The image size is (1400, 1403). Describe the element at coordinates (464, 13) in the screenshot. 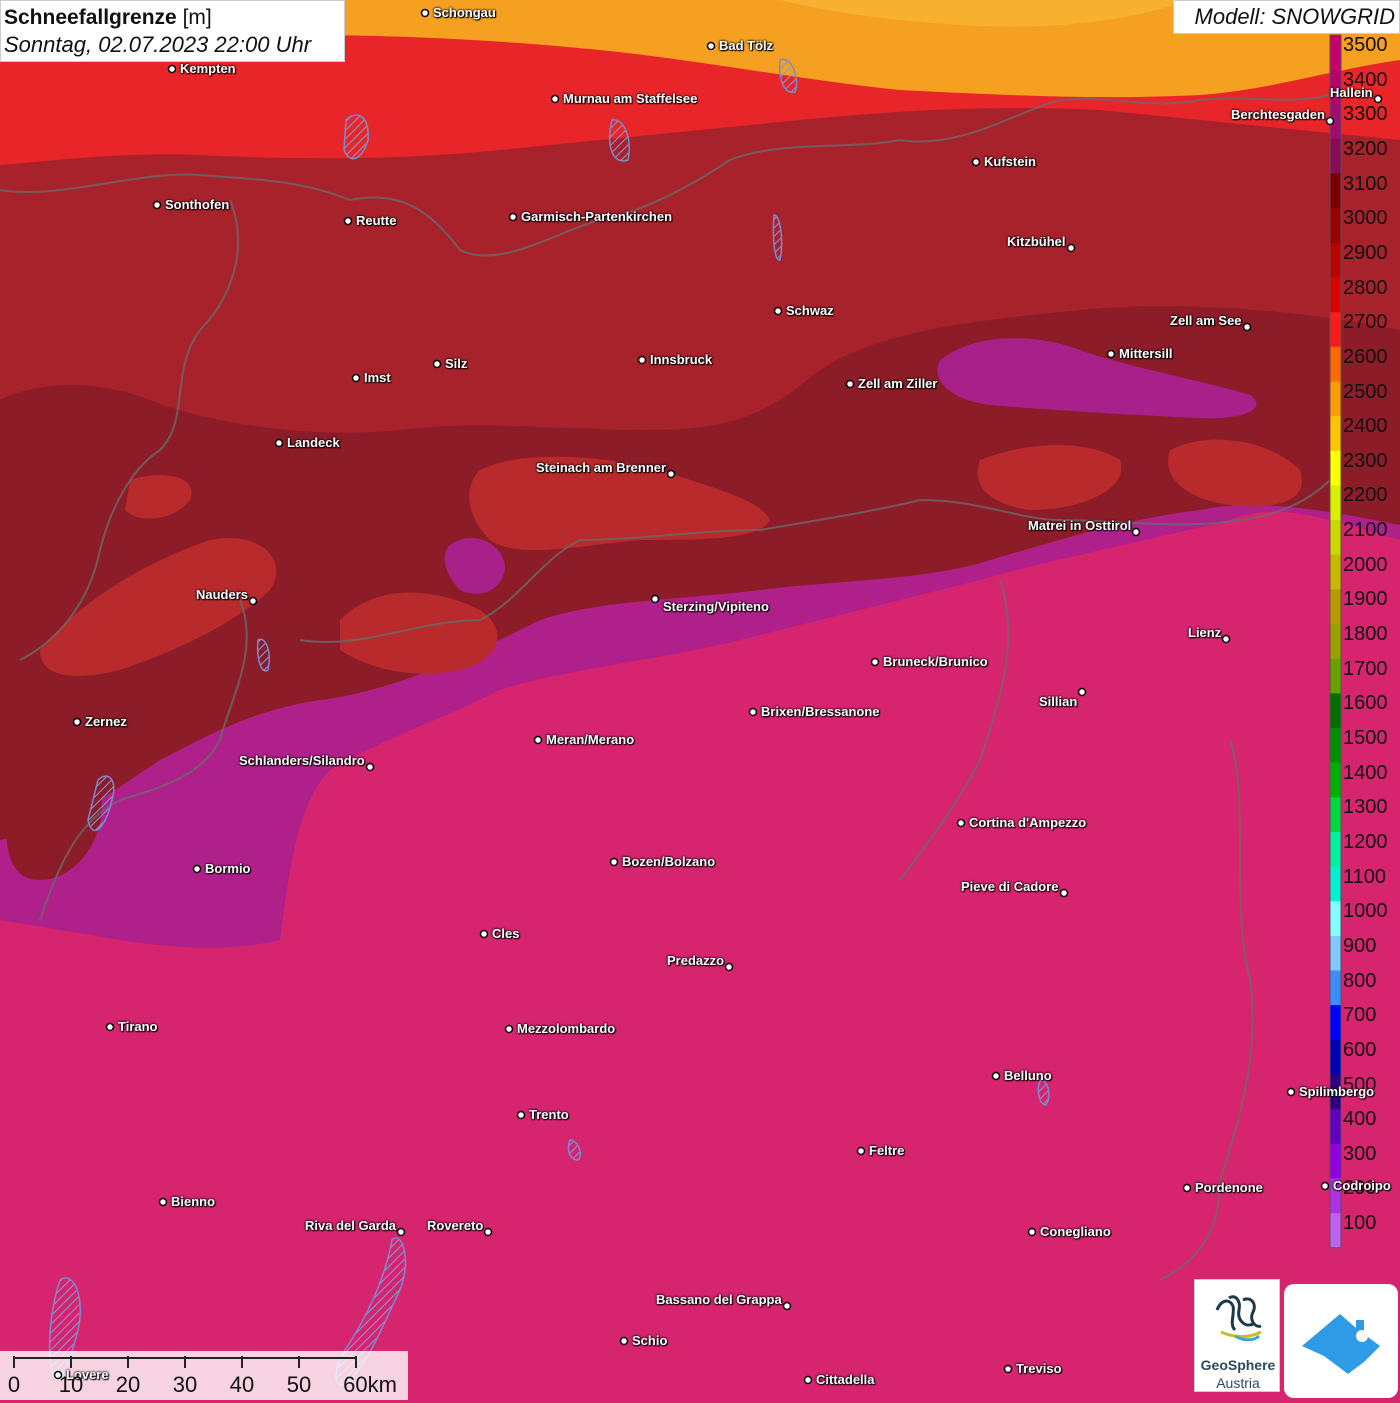

I see `city-label: Schongau` at that location.